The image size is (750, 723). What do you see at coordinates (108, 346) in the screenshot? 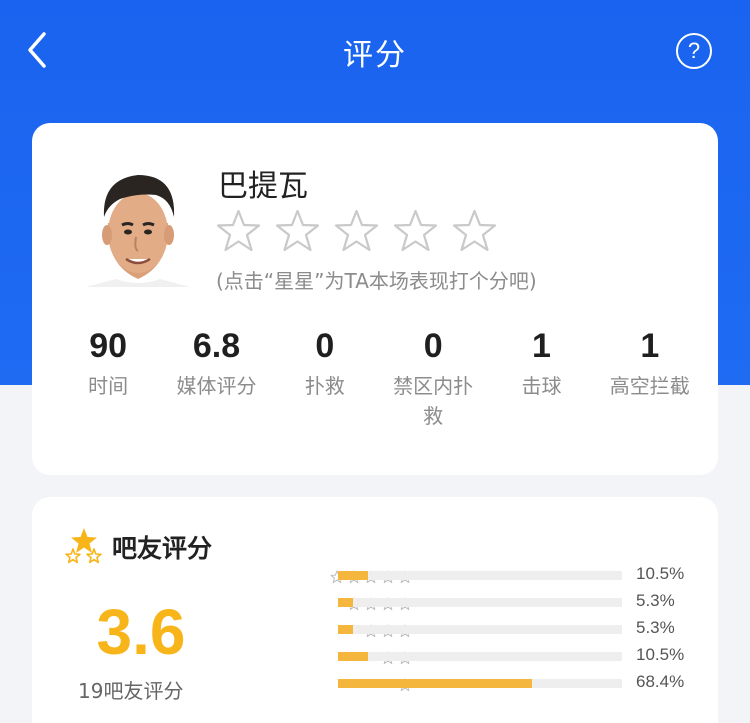
I see `stat-value: 90` at bounding box center [108, 346].